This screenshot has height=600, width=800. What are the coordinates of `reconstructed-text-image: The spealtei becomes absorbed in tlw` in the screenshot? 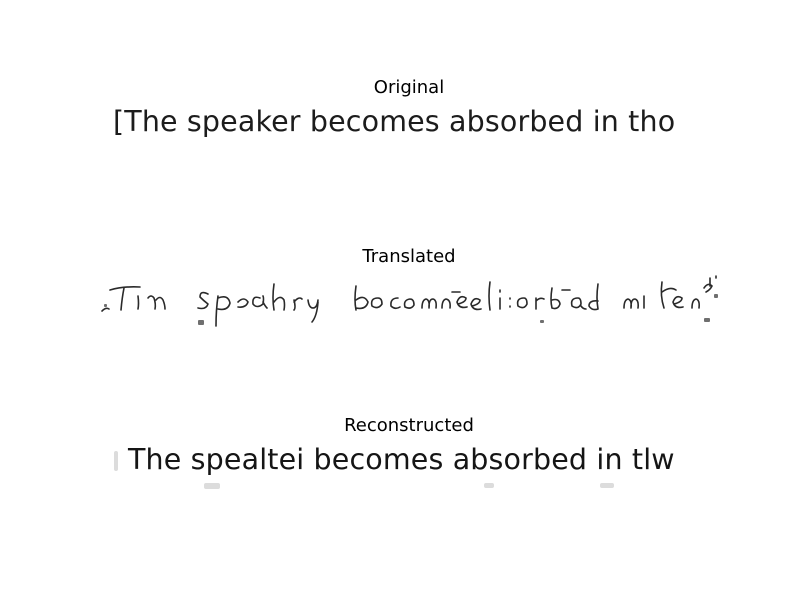 It's located at (411, 469).